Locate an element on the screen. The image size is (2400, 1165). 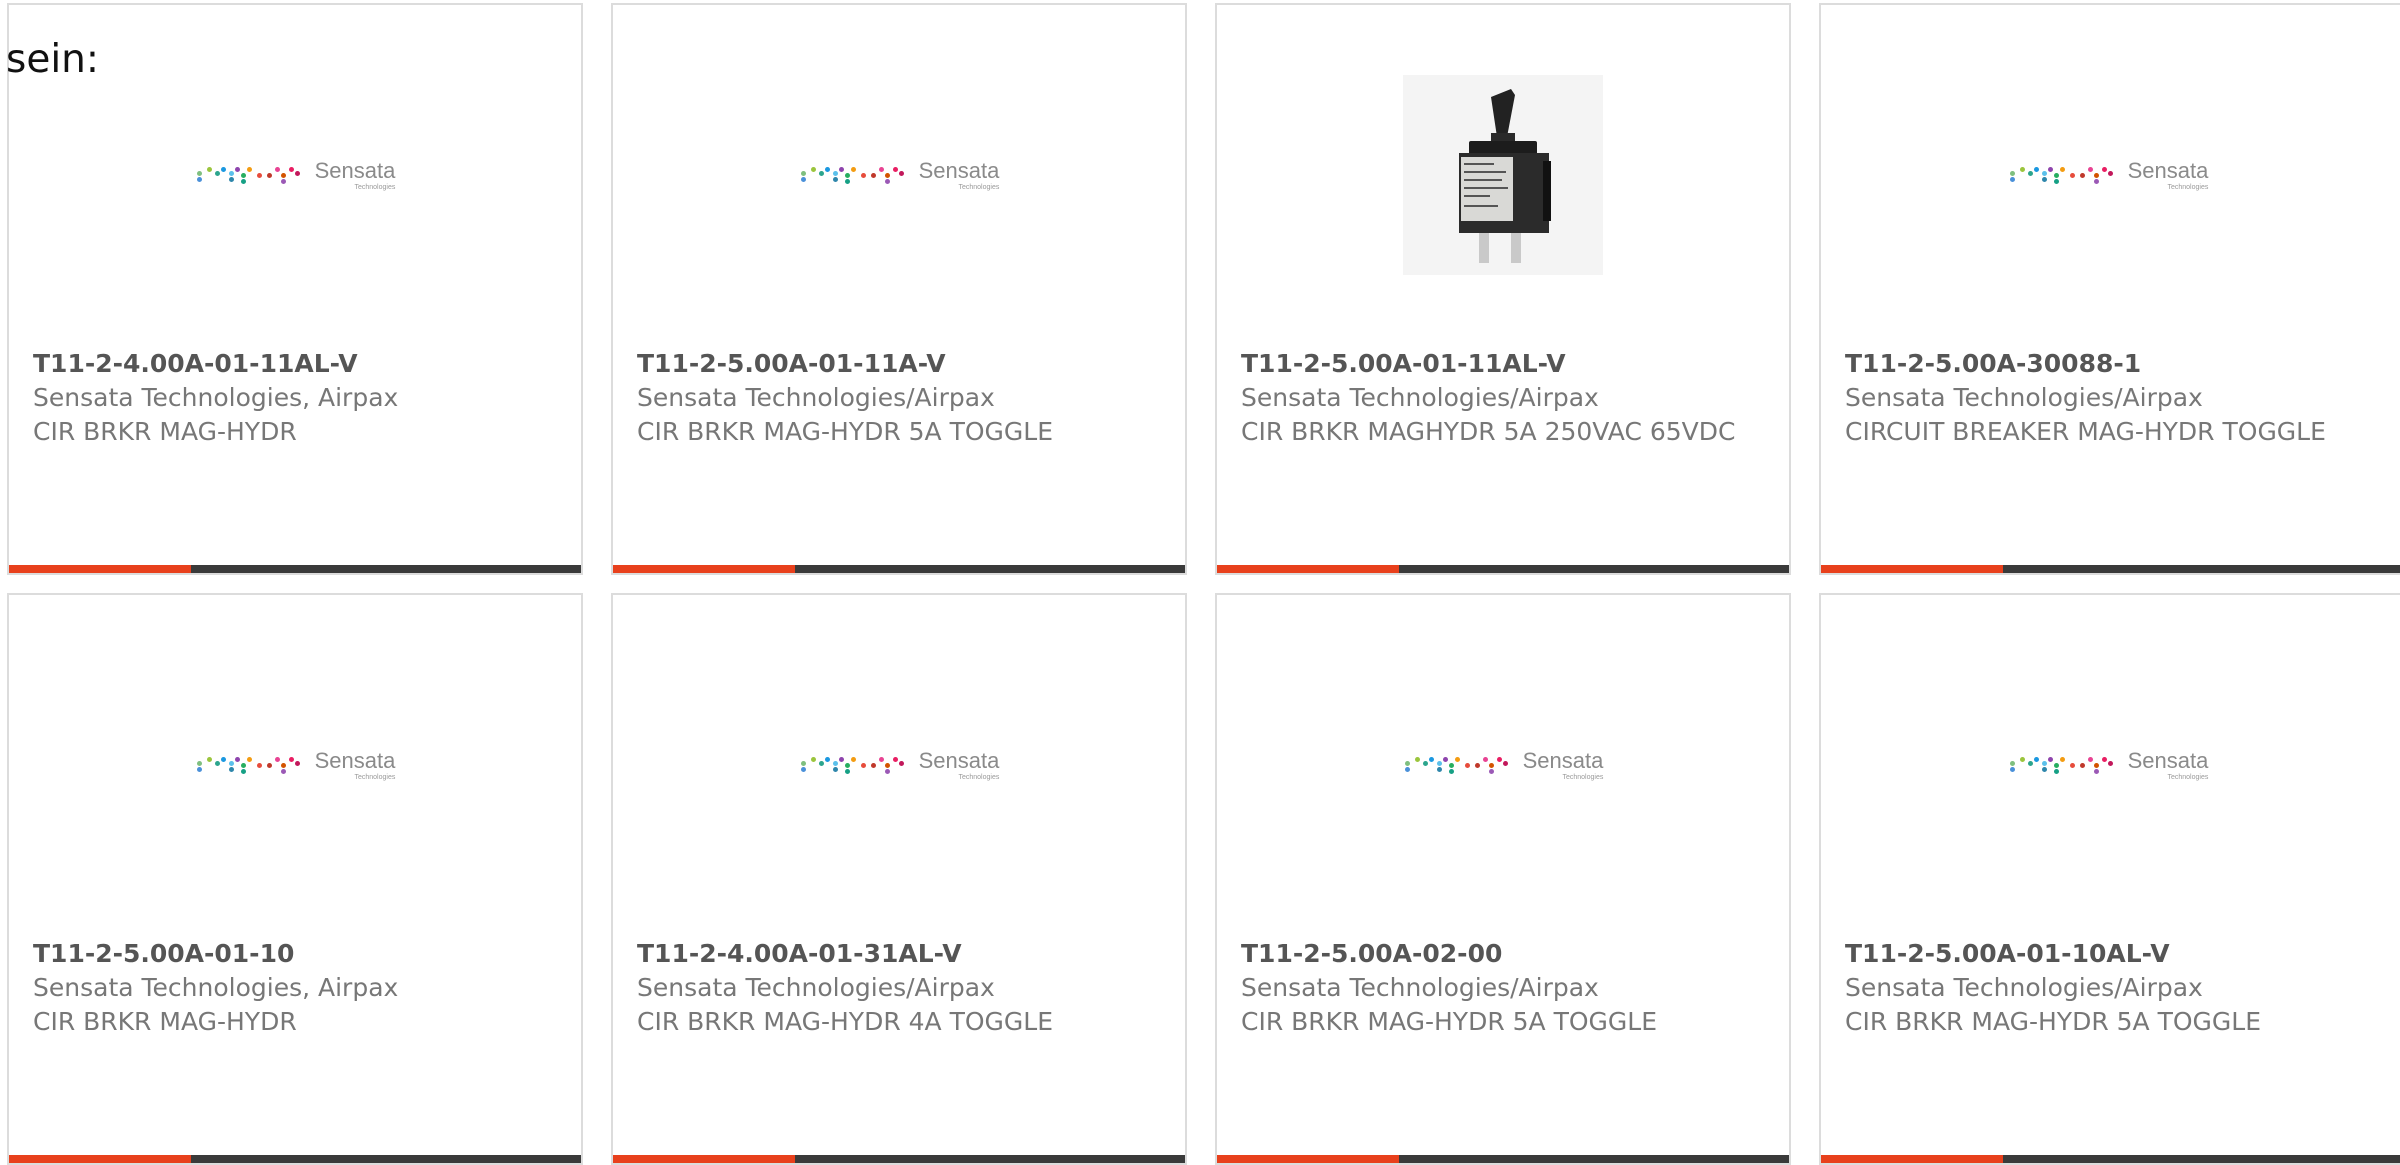
part-number-link: T11-2-4.00A-01-31AL-V is located at coordinates (902, 954).